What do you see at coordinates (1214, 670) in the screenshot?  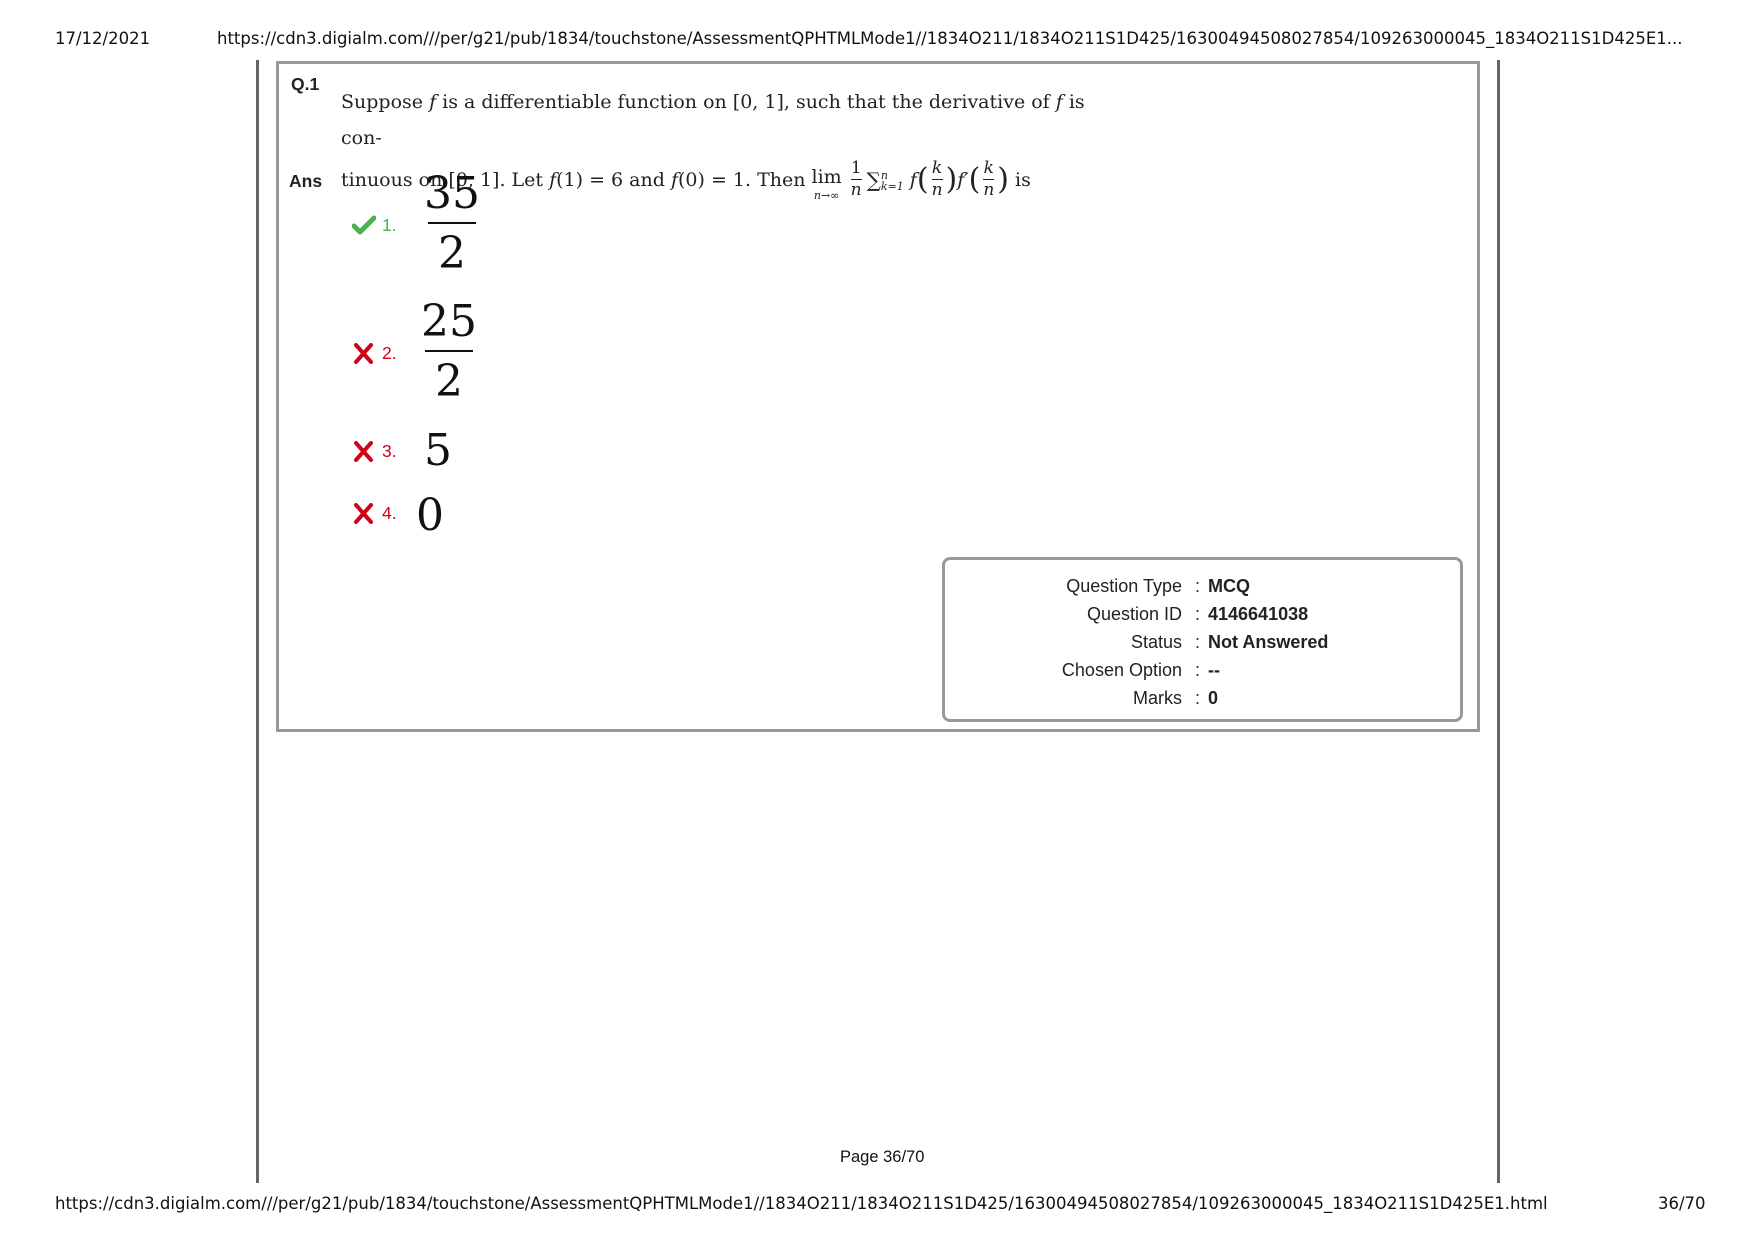 I see `info-value: --` at bounding box center [1214, 670].